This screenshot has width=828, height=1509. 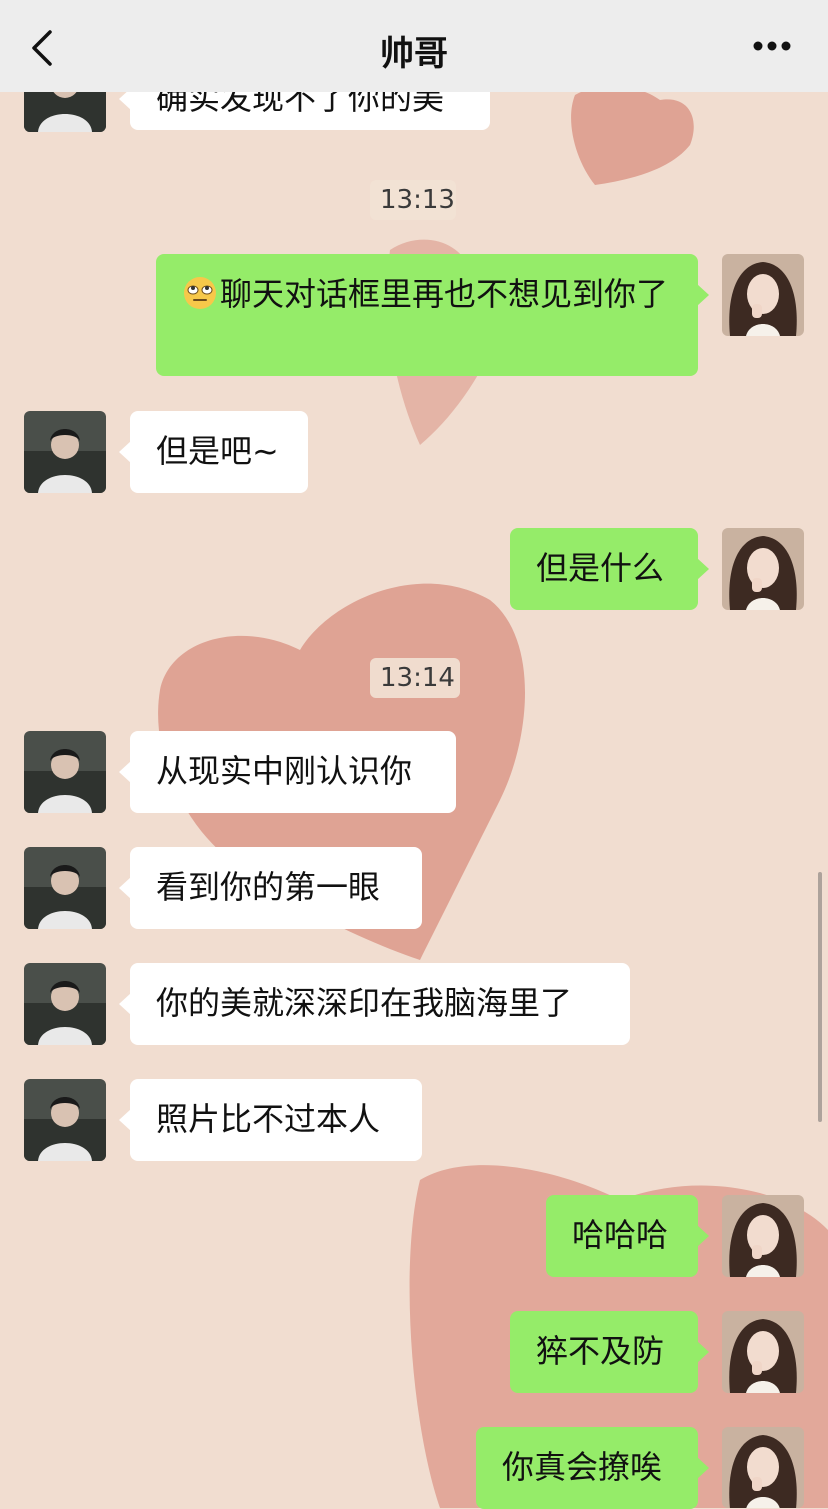 What do you see at coordinates (414, 54) in the screenshot?
I see `chat-title: 帅哥` at bounding box center [414, 54].